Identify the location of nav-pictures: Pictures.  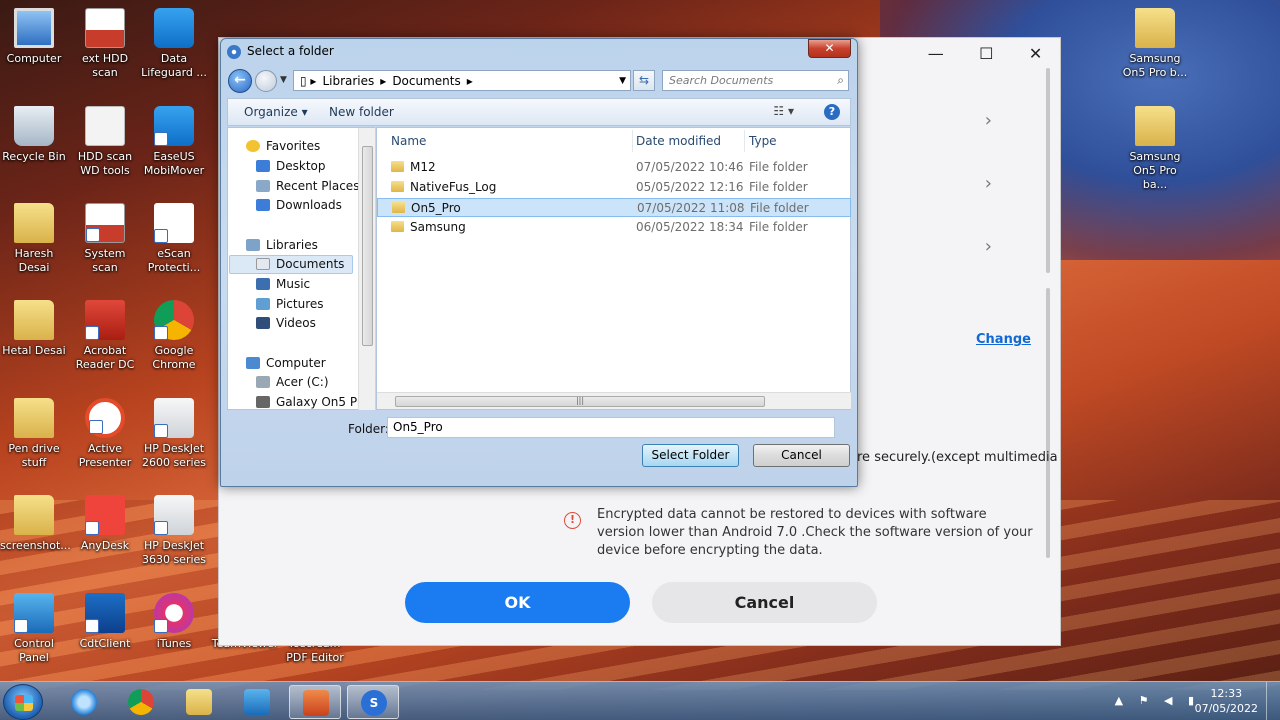
(290, 304).